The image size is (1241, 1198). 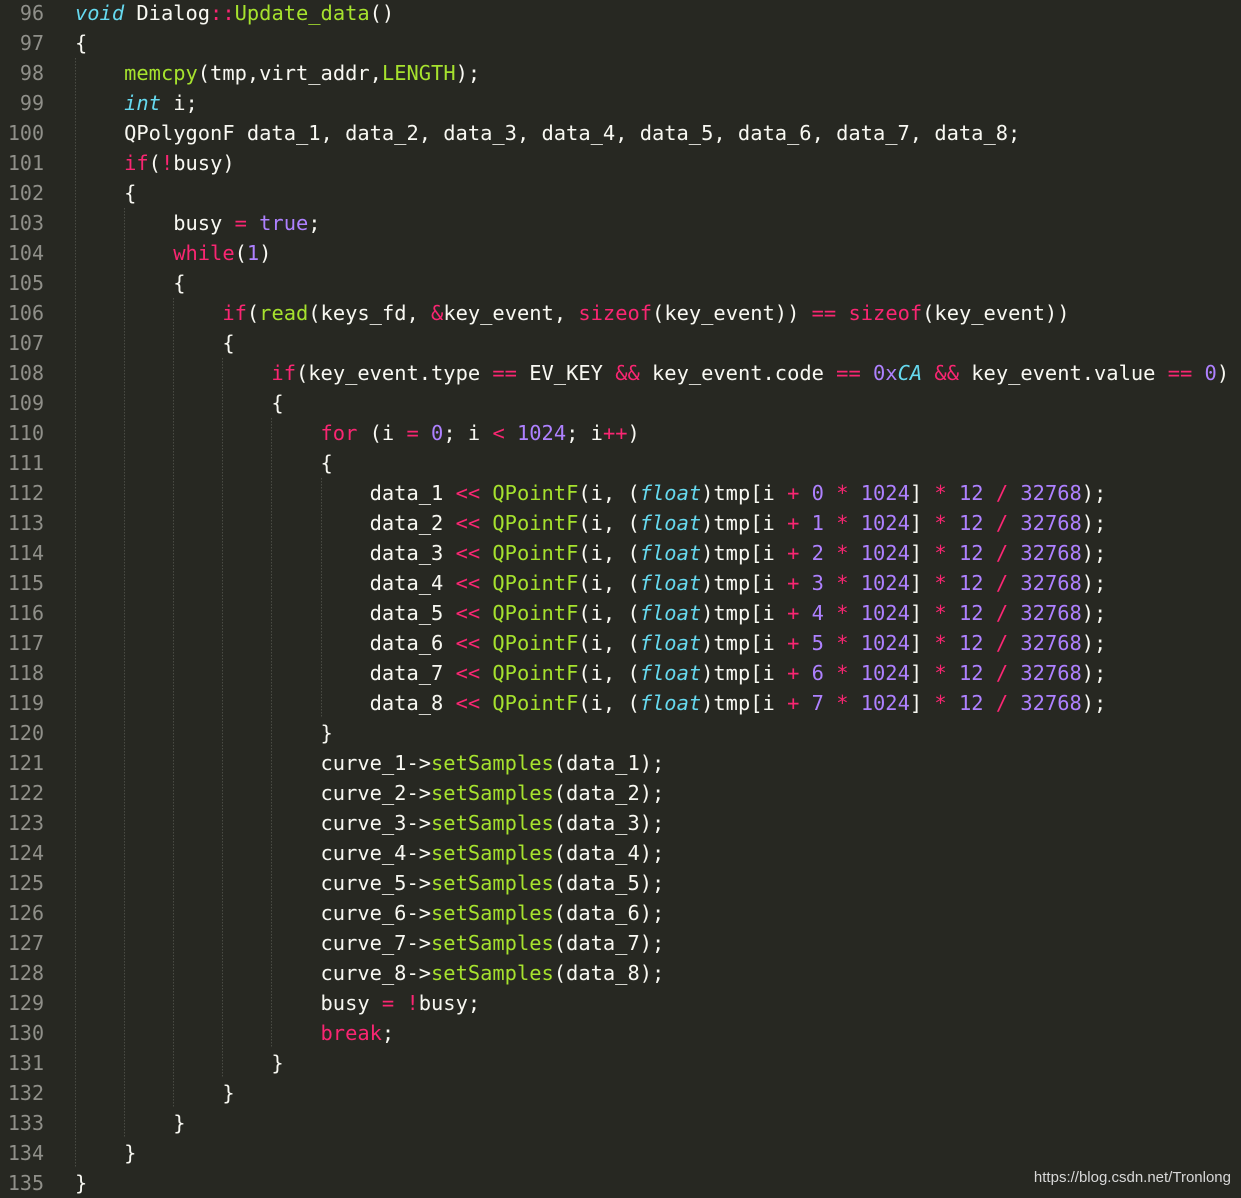 What do you see at coordinates (620, 283) in the screenshot?
I see `code-line: 105 {` at bounding box center [620, 283].